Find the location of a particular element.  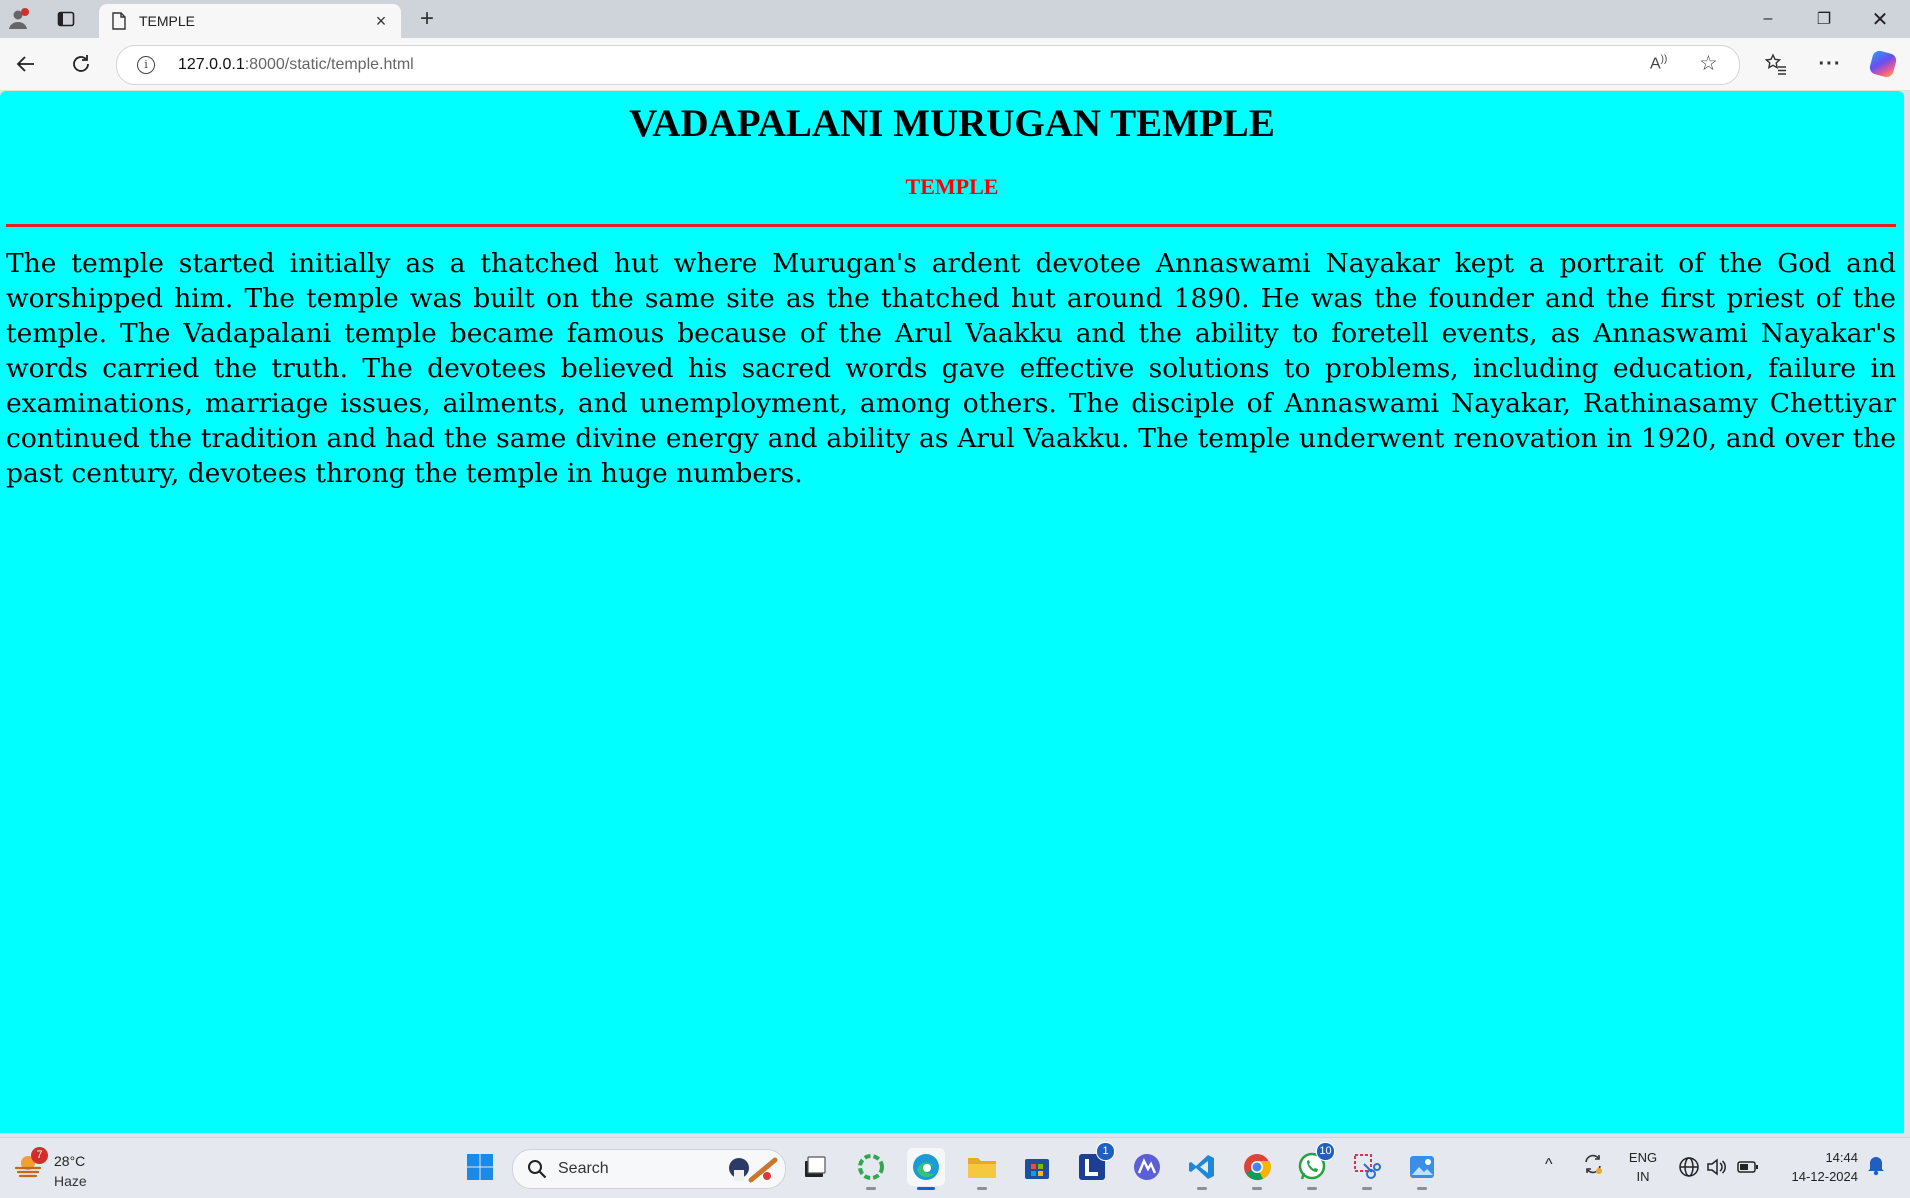

chrome-icon is located at coordinates (1257, 1167).